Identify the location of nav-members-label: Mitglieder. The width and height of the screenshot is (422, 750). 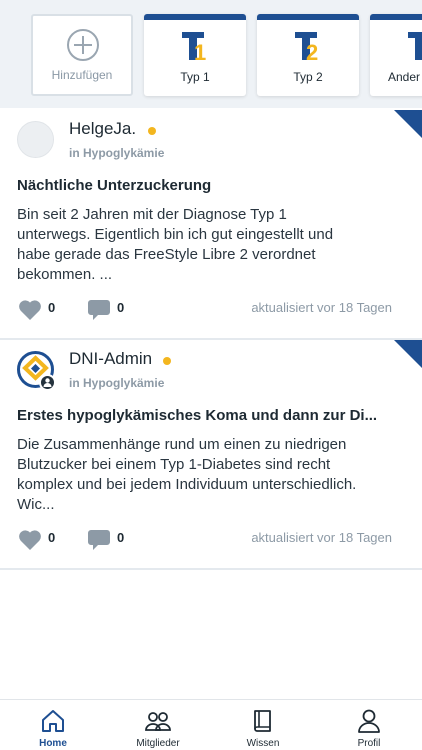
(158, 743).